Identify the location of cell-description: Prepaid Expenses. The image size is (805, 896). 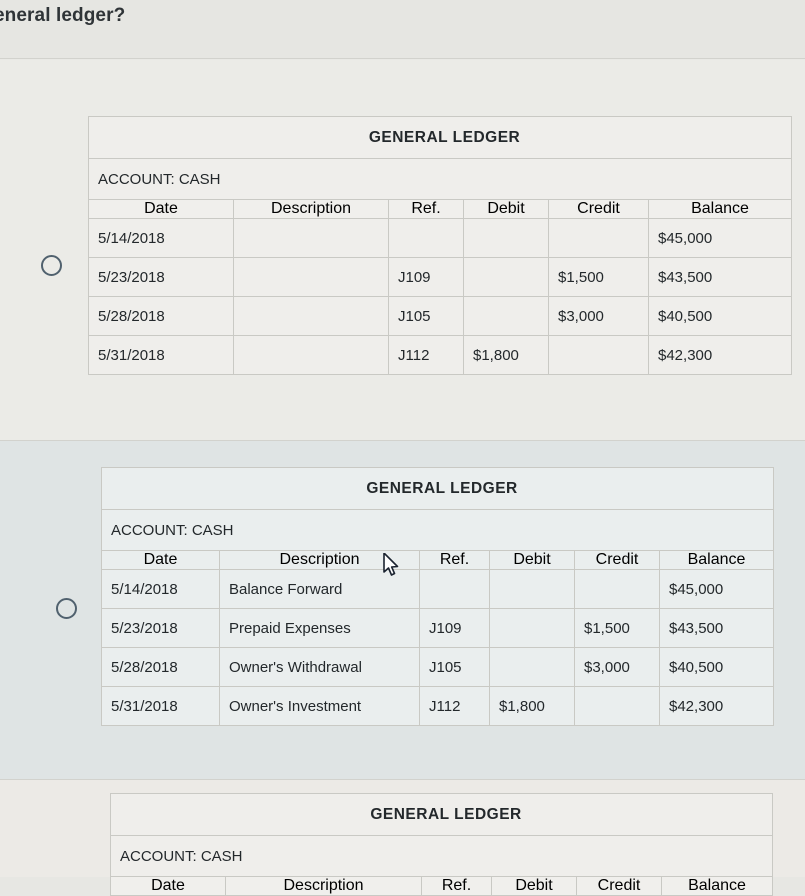
(319, 628).